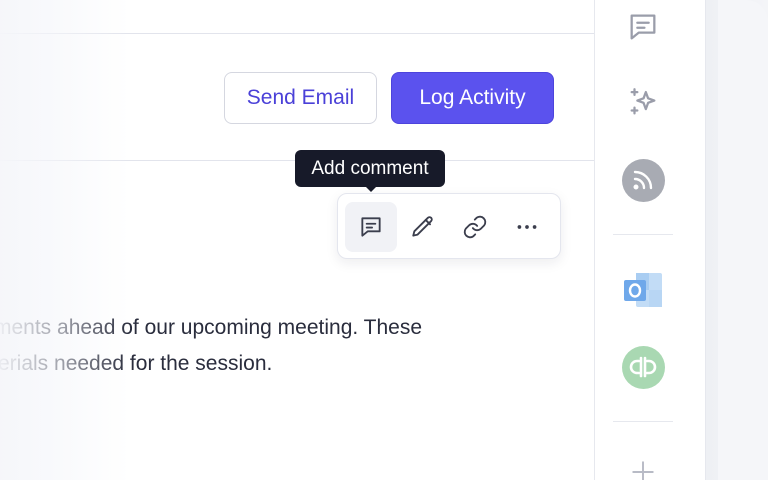  I want to click on add-comment-tooltip: Add comment, so click(370, 168).